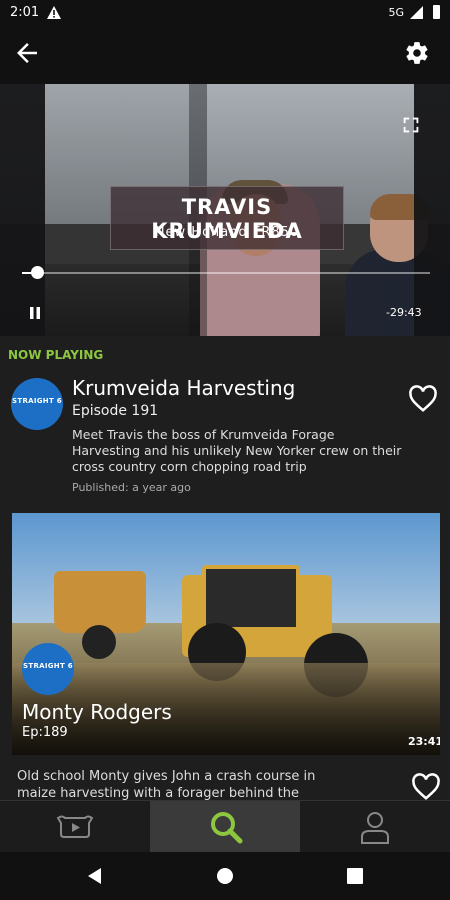  I want to click on nav-videos, so click(75, 827).